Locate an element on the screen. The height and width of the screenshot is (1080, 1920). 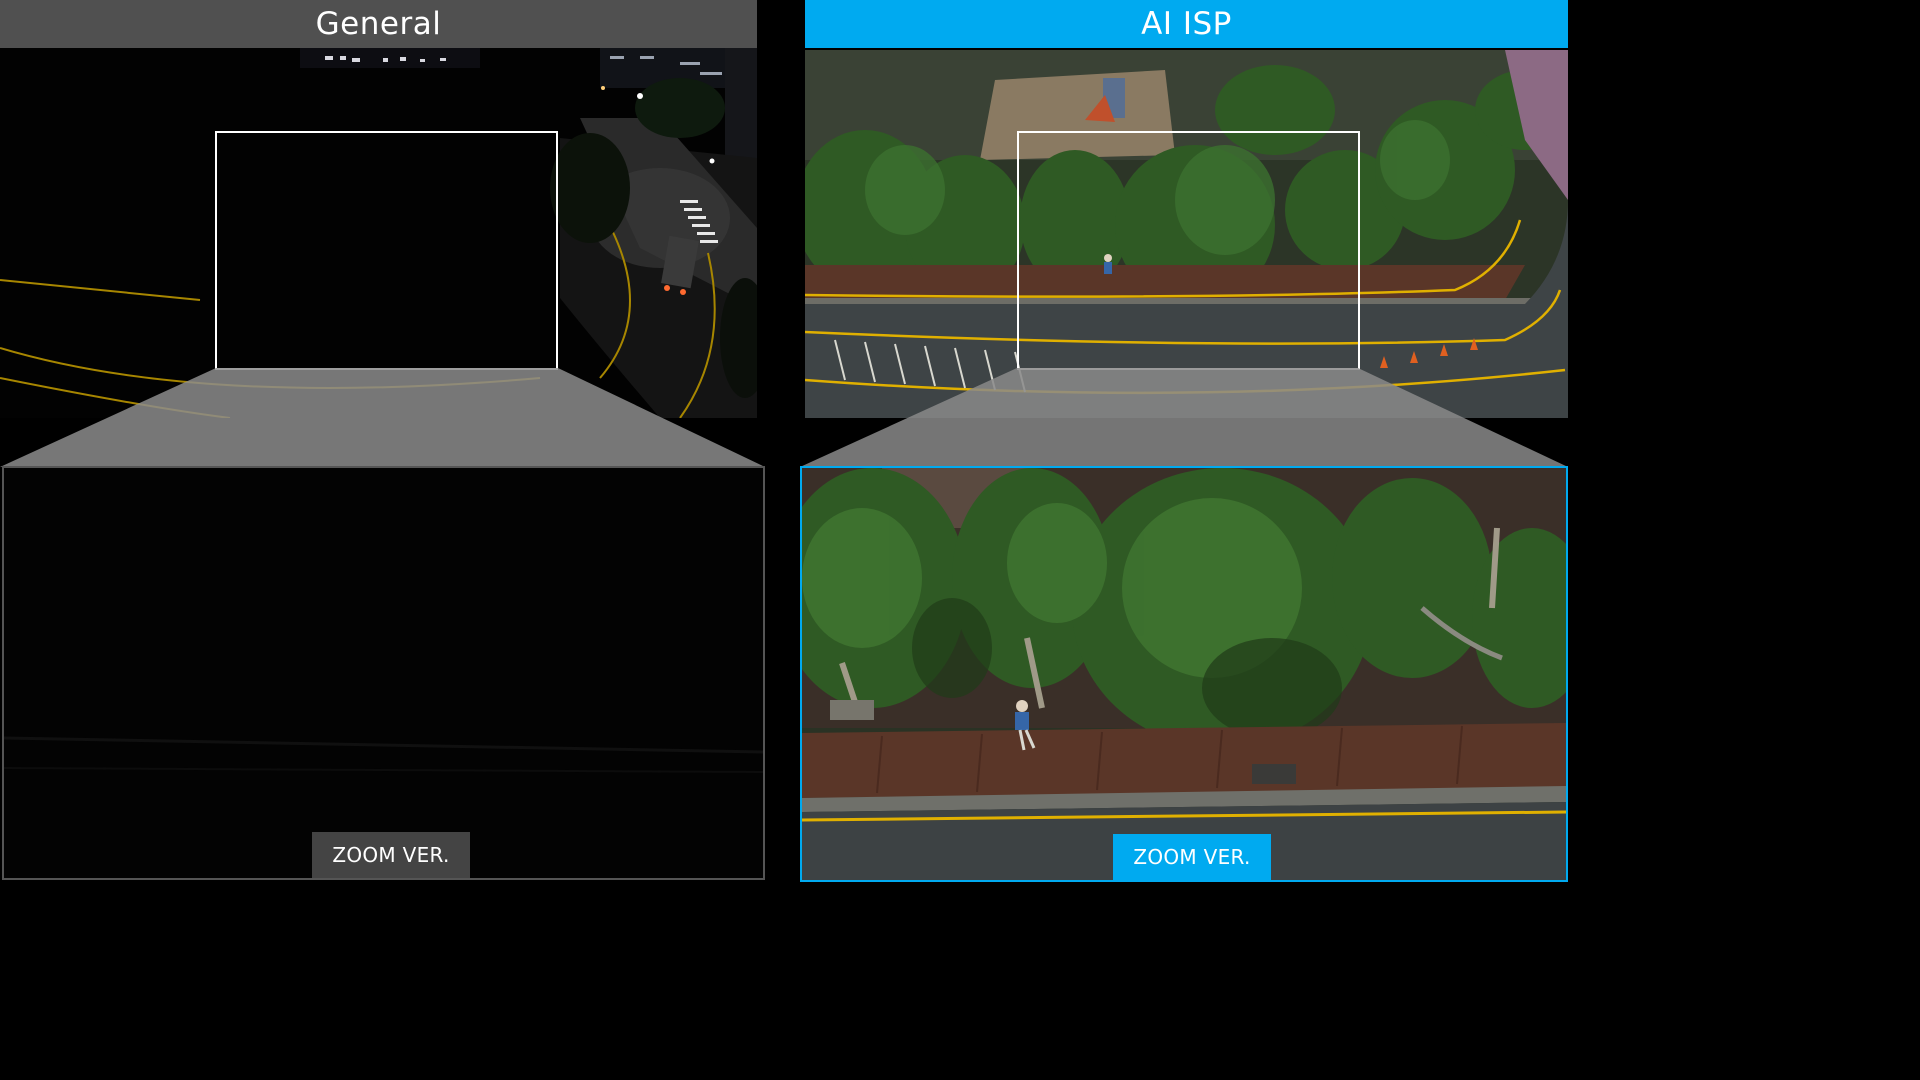
general-title: General is located at coordinates (378, 24).